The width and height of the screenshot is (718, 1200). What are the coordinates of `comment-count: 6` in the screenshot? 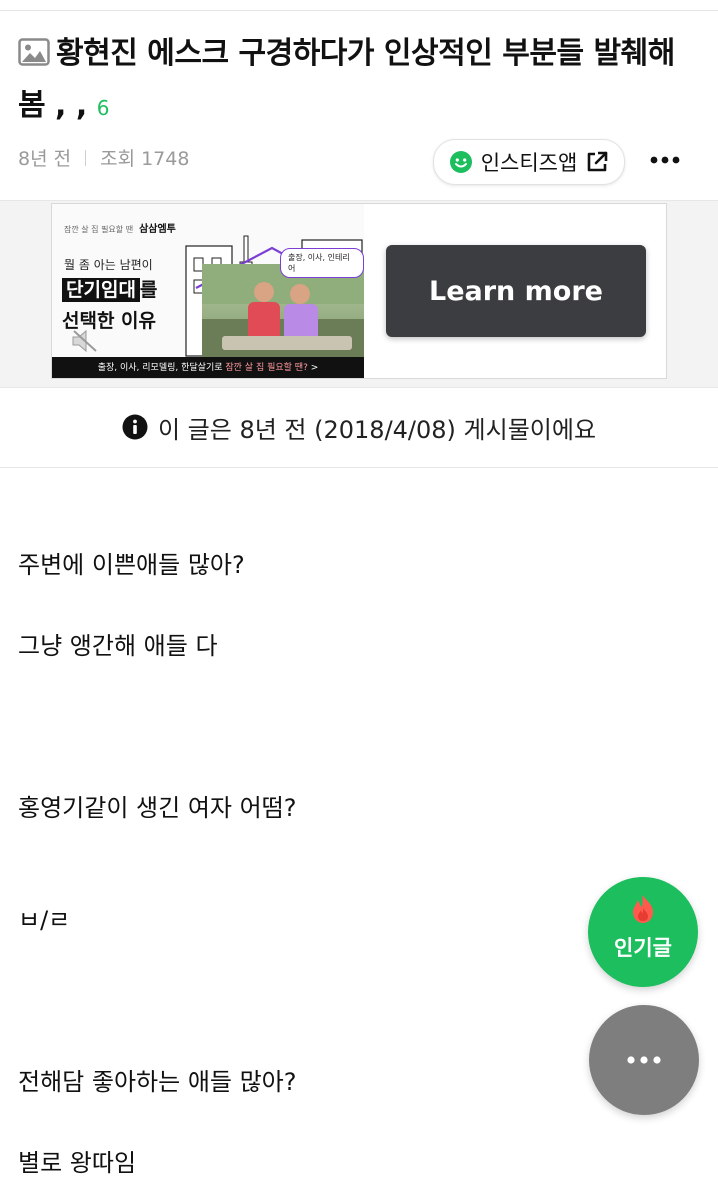 It's located at (103, 108).